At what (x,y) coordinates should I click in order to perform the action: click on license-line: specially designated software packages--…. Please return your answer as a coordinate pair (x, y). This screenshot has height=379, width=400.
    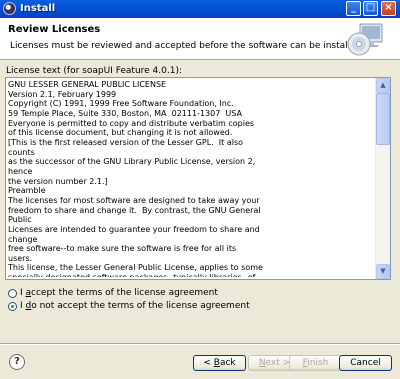
    Looking at the image, I should click on (190, 275).